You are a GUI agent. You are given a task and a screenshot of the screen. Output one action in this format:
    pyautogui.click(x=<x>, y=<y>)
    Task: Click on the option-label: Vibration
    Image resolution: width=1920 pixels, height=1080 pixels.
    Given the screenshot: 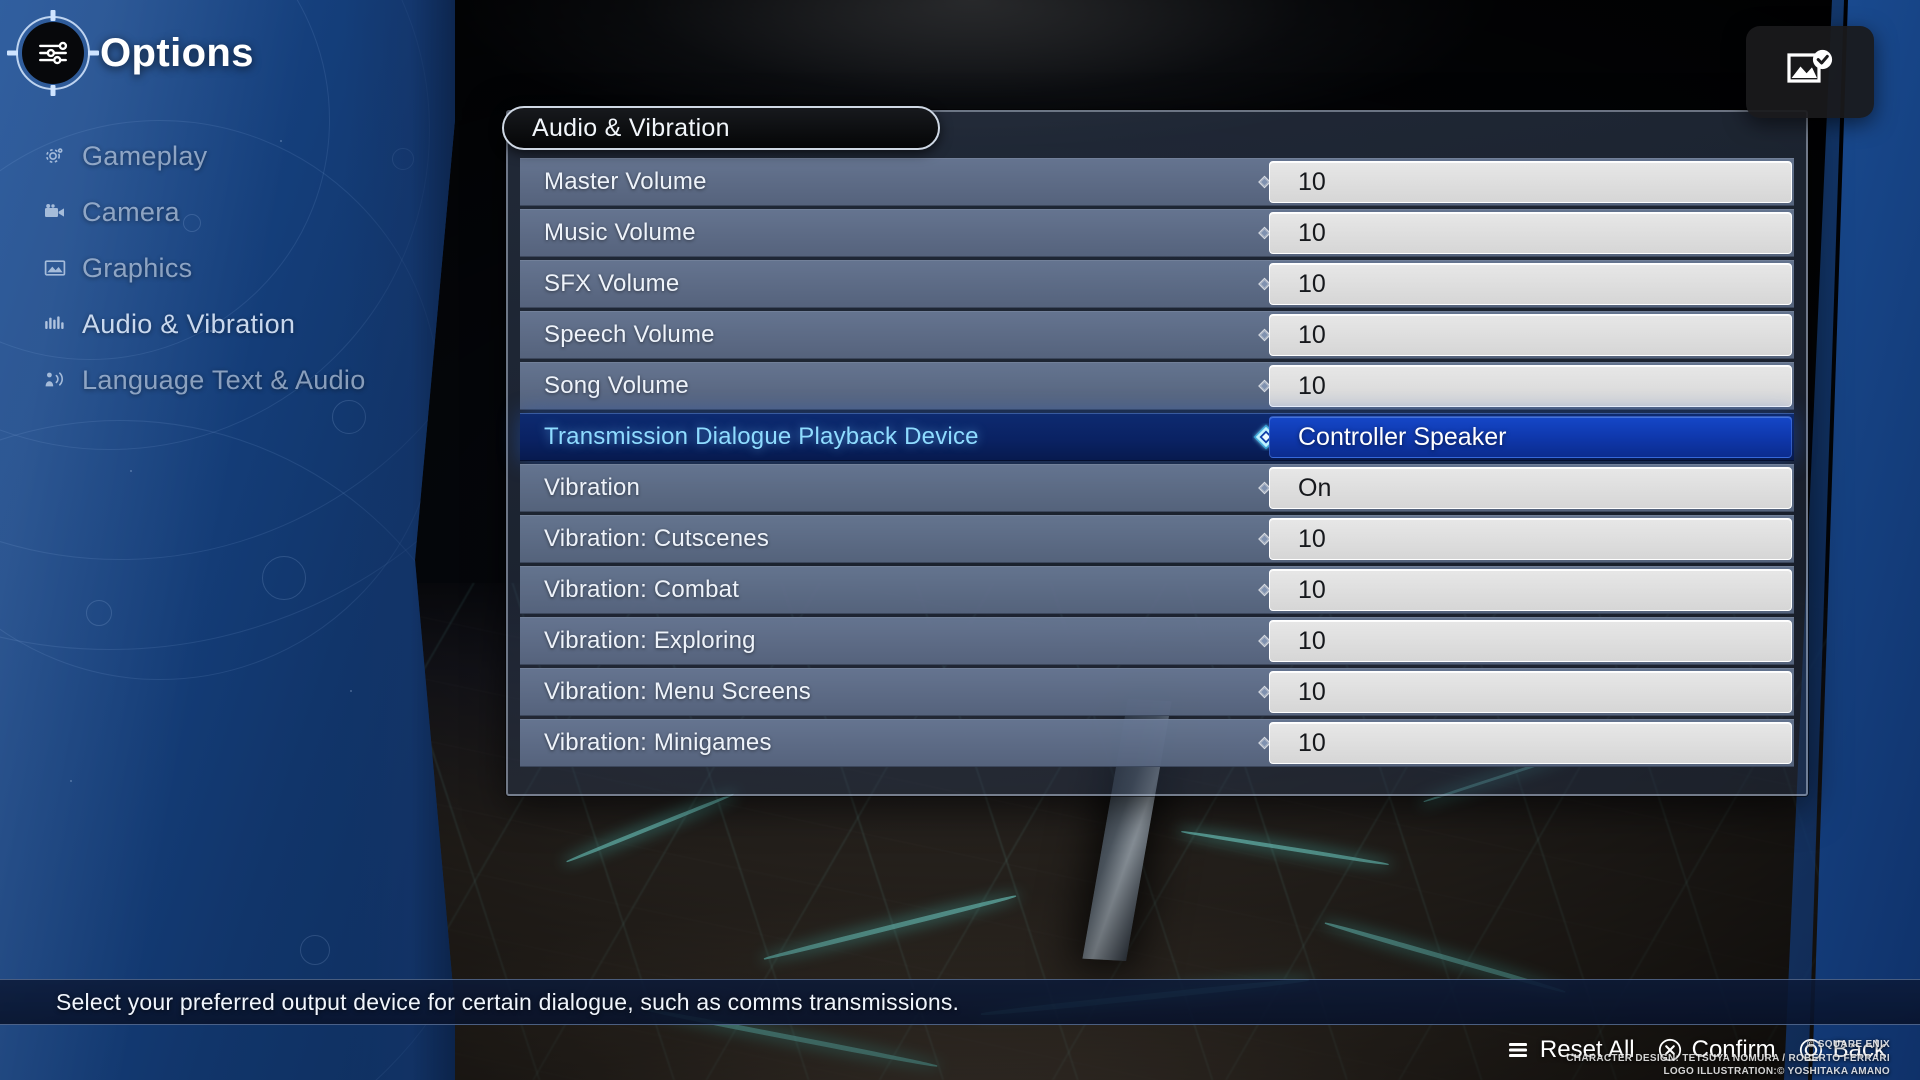 What is the action you would take?
    pyautogui.click(x=592, y=487)
    